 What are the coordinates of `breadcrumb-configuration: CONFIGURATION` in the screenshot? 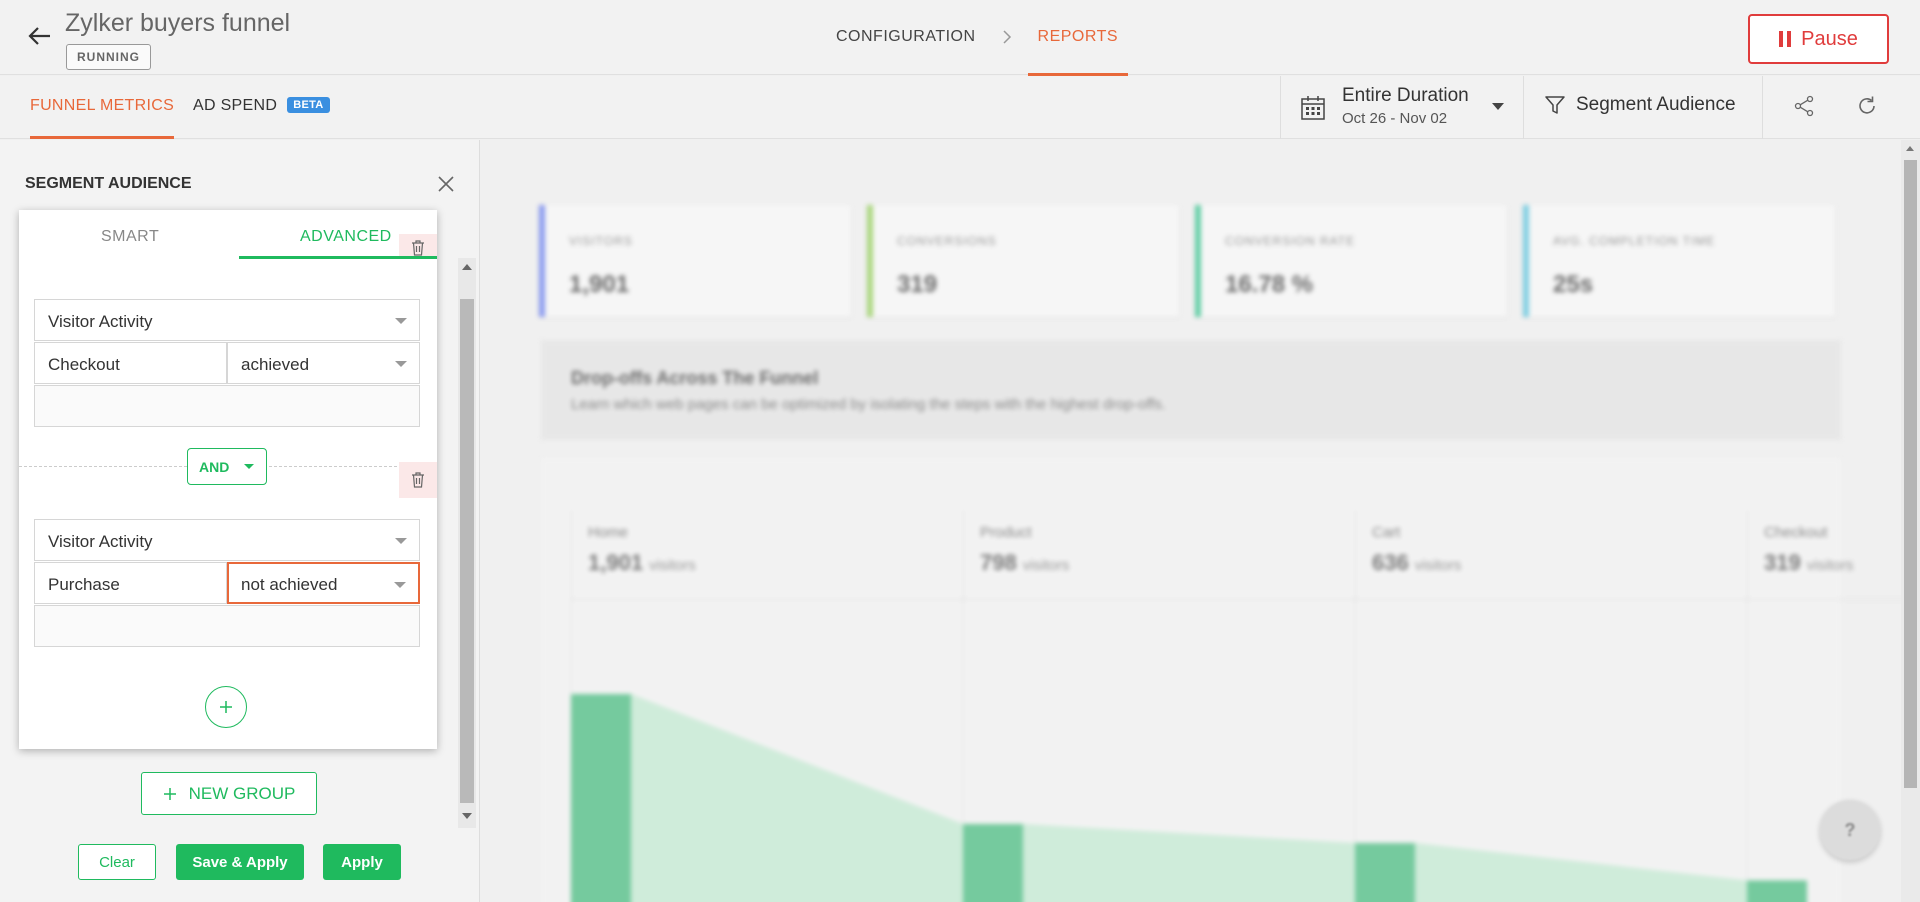 It's located at (906, 37).